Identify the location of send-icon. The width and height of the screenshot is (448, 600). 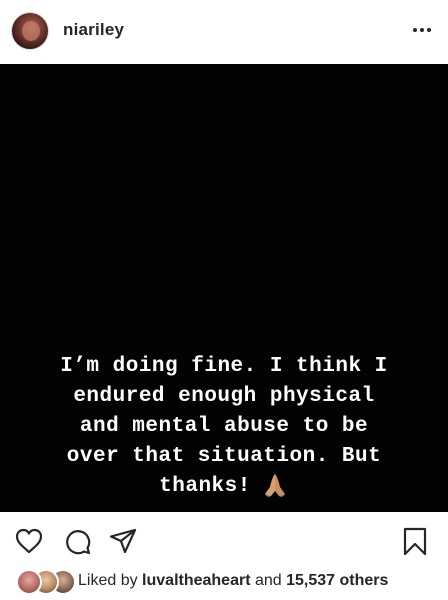
(123, 541).